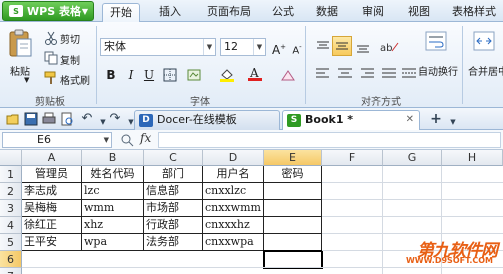  I want to click on row-header-2: 2, so click(11, 191).